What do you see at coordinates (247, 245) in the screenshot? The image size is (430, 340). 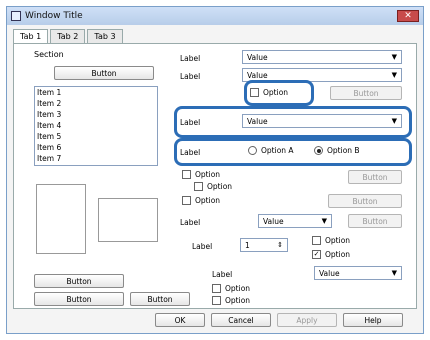 I see `copies-value: 1` at bounding box center [247, 245].